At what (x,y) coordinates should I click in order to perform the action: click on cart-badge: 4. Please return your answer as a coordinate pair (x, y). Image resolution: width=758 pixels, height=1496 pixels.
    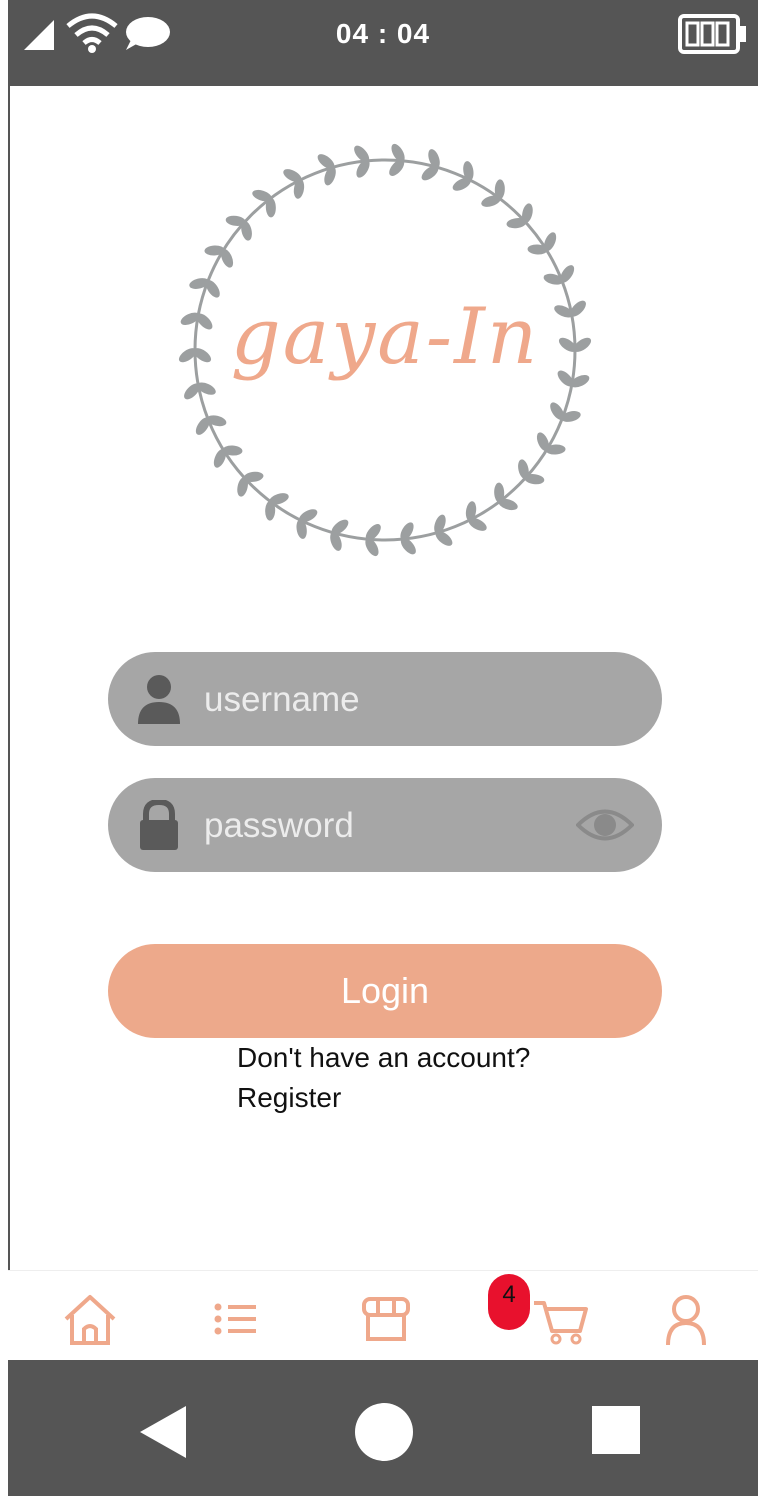
    Looking at the image, I should click on (509, 1302).